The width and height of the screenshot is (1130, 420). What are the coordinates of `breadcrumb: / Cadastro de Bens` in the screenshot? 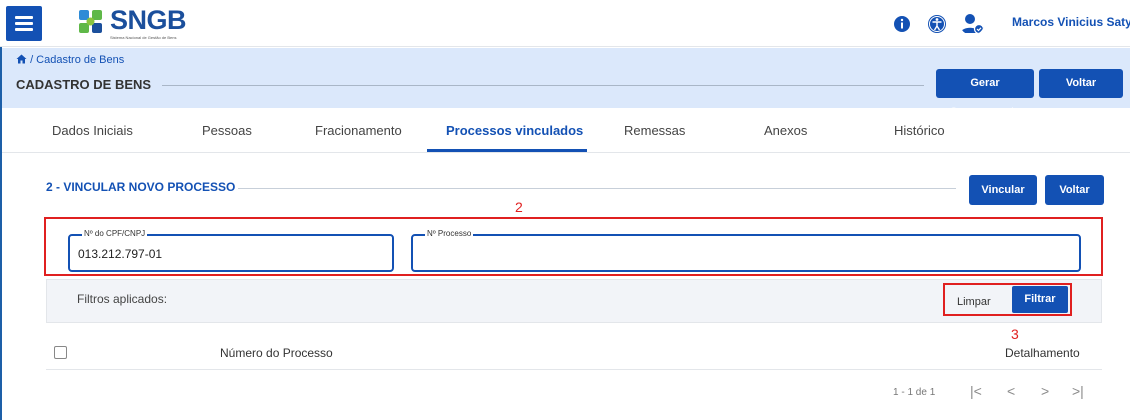 It's located at (70, 60).